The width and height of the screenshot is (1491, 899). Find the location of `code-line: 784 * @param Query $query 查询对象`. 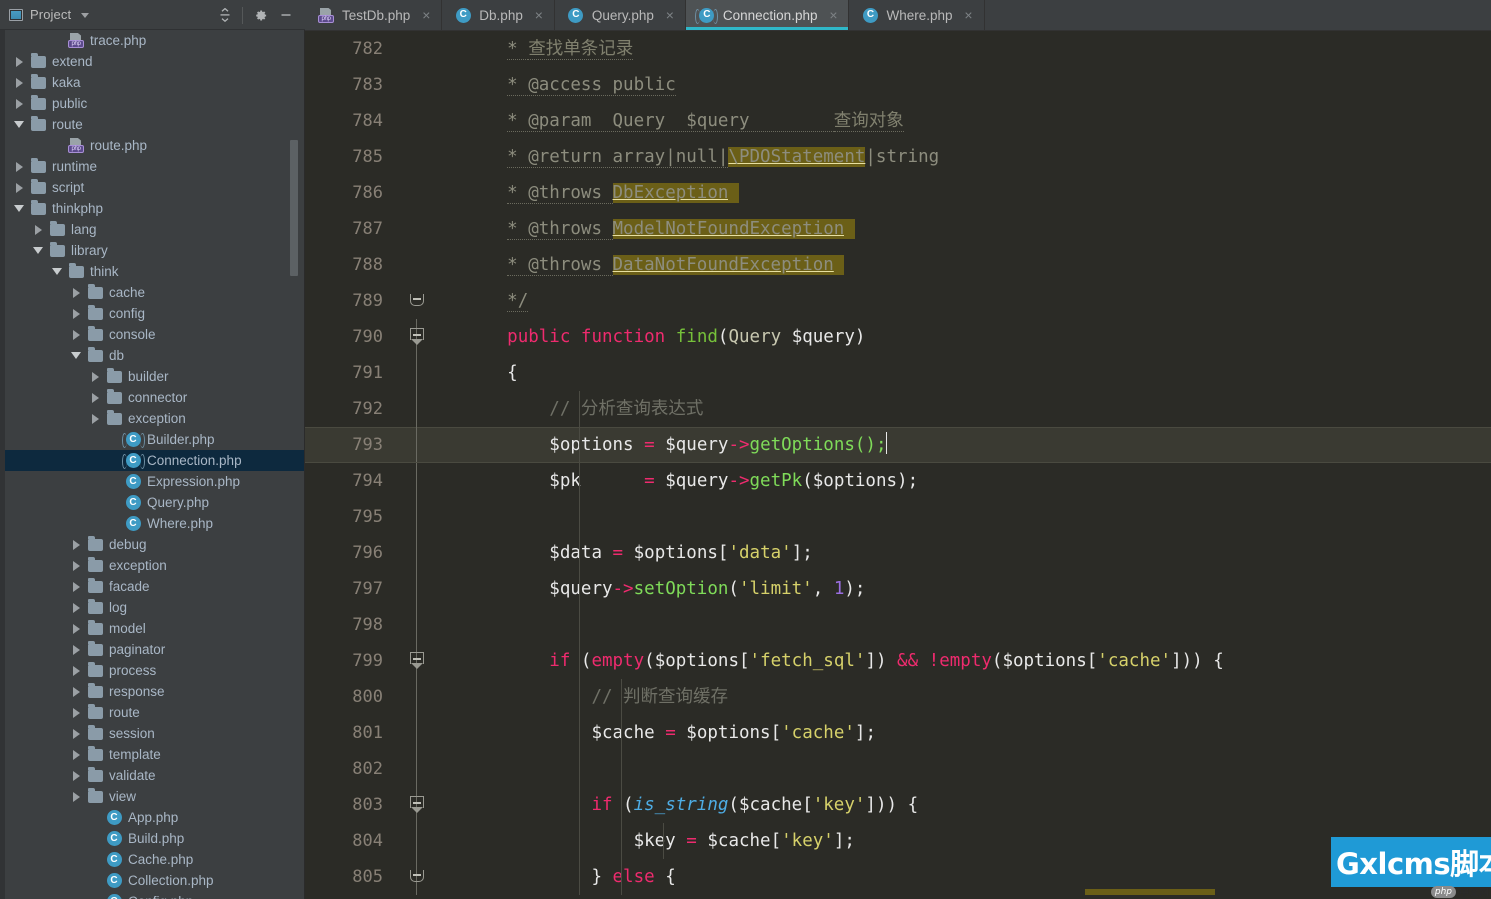

code-line: 784 * @param Query $query 查询对象 is located at coordinates (898, 121).